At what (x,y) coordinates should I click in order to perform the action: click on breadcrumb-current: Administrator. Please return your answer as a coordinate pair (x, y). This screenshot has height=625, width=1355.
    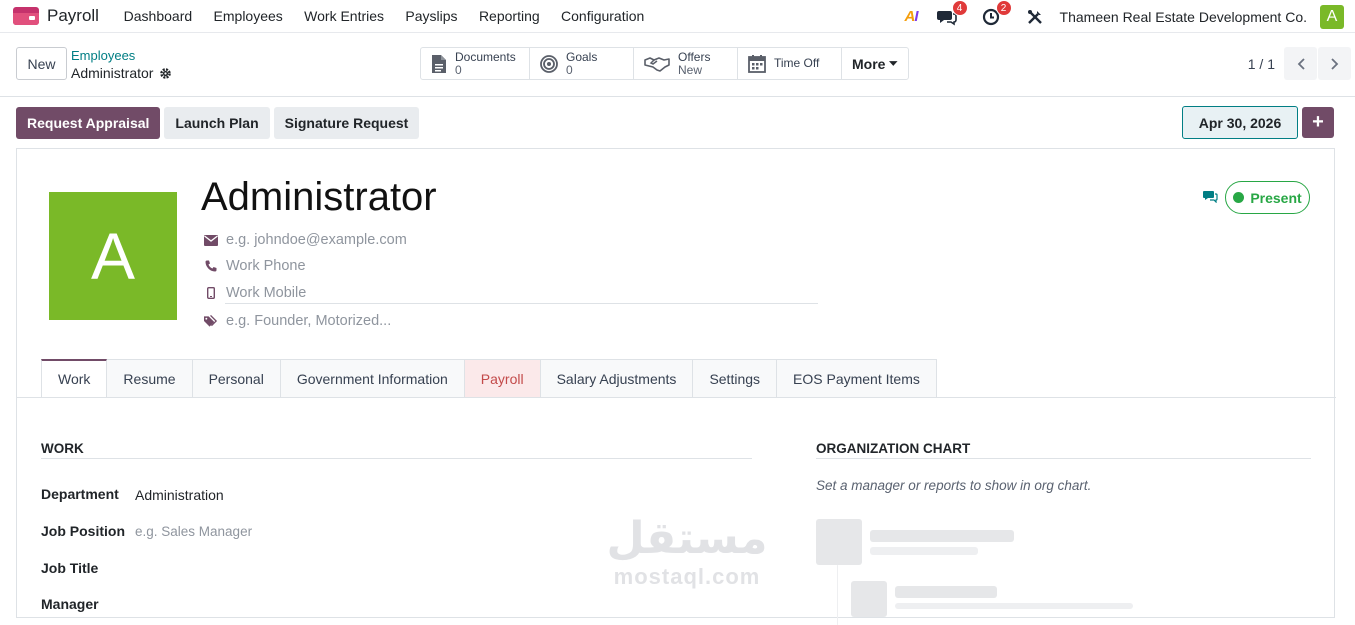
    Looking at the image, I should click on (121, 73).